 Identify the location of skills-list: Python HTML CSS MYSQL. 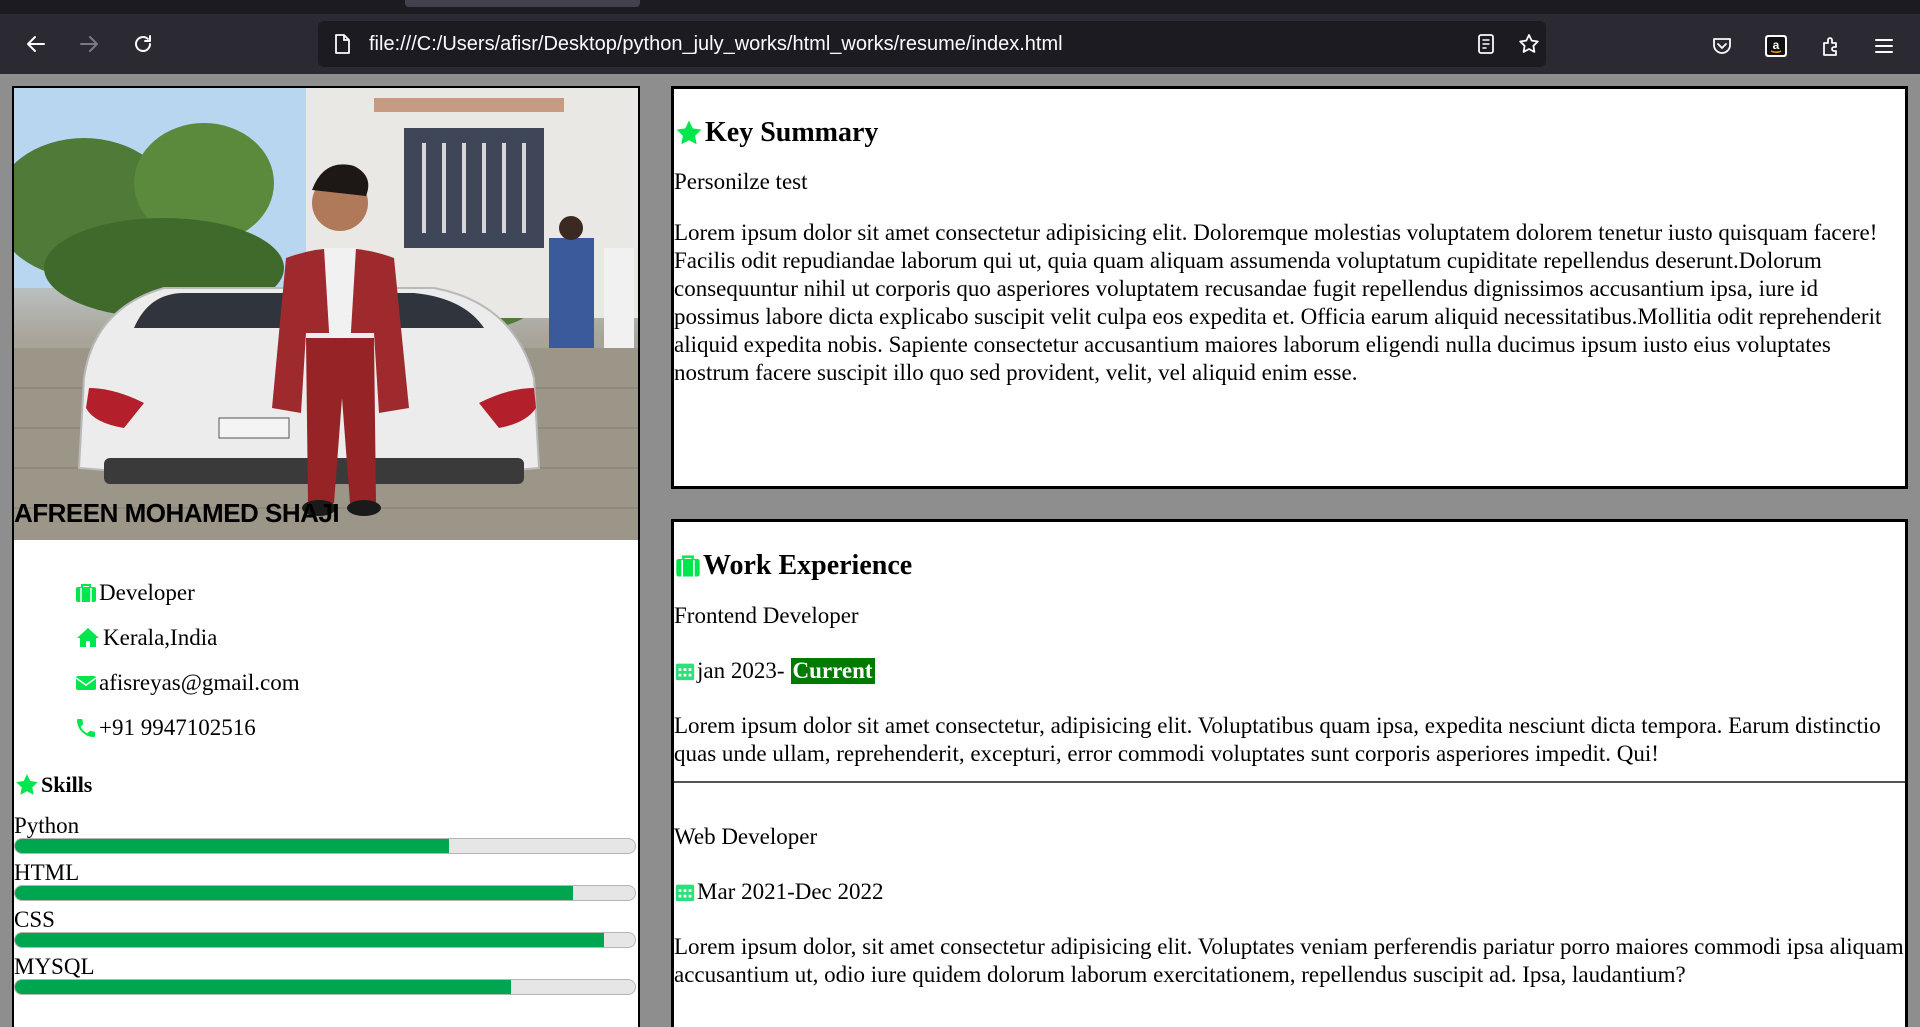
(326, 904).